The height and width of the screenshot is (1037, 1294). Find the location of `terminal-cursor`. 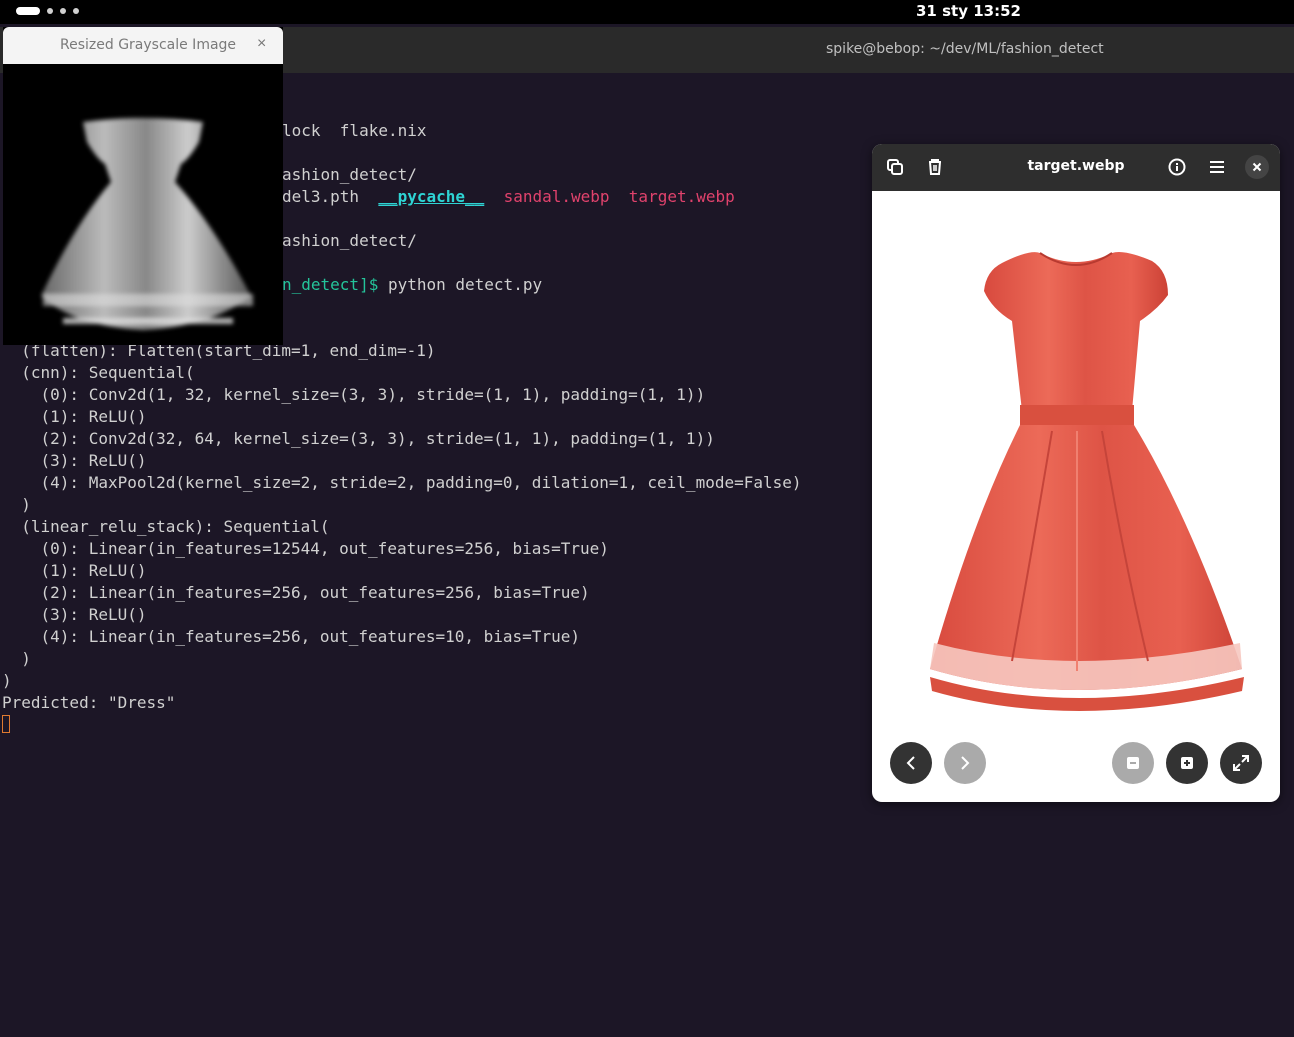

terminal-cursor is located at coordinates (6, 724).